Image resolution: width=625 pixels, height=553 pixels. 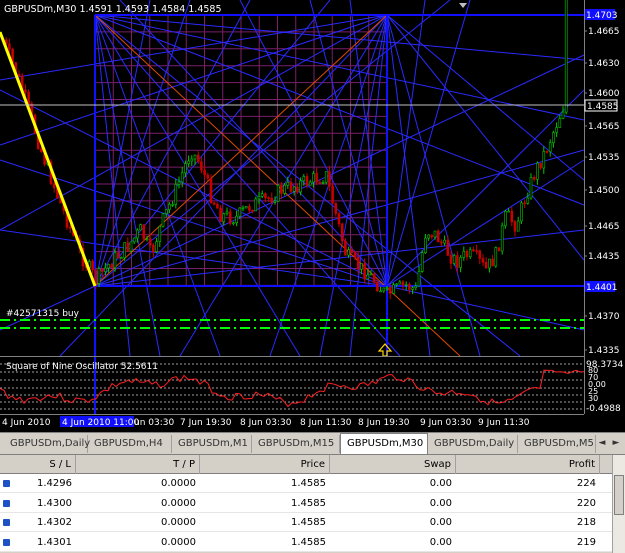 I want to click on tab-gbpusdm-m1-2: GBPUSDm,M1, so click(x=212, y=444).